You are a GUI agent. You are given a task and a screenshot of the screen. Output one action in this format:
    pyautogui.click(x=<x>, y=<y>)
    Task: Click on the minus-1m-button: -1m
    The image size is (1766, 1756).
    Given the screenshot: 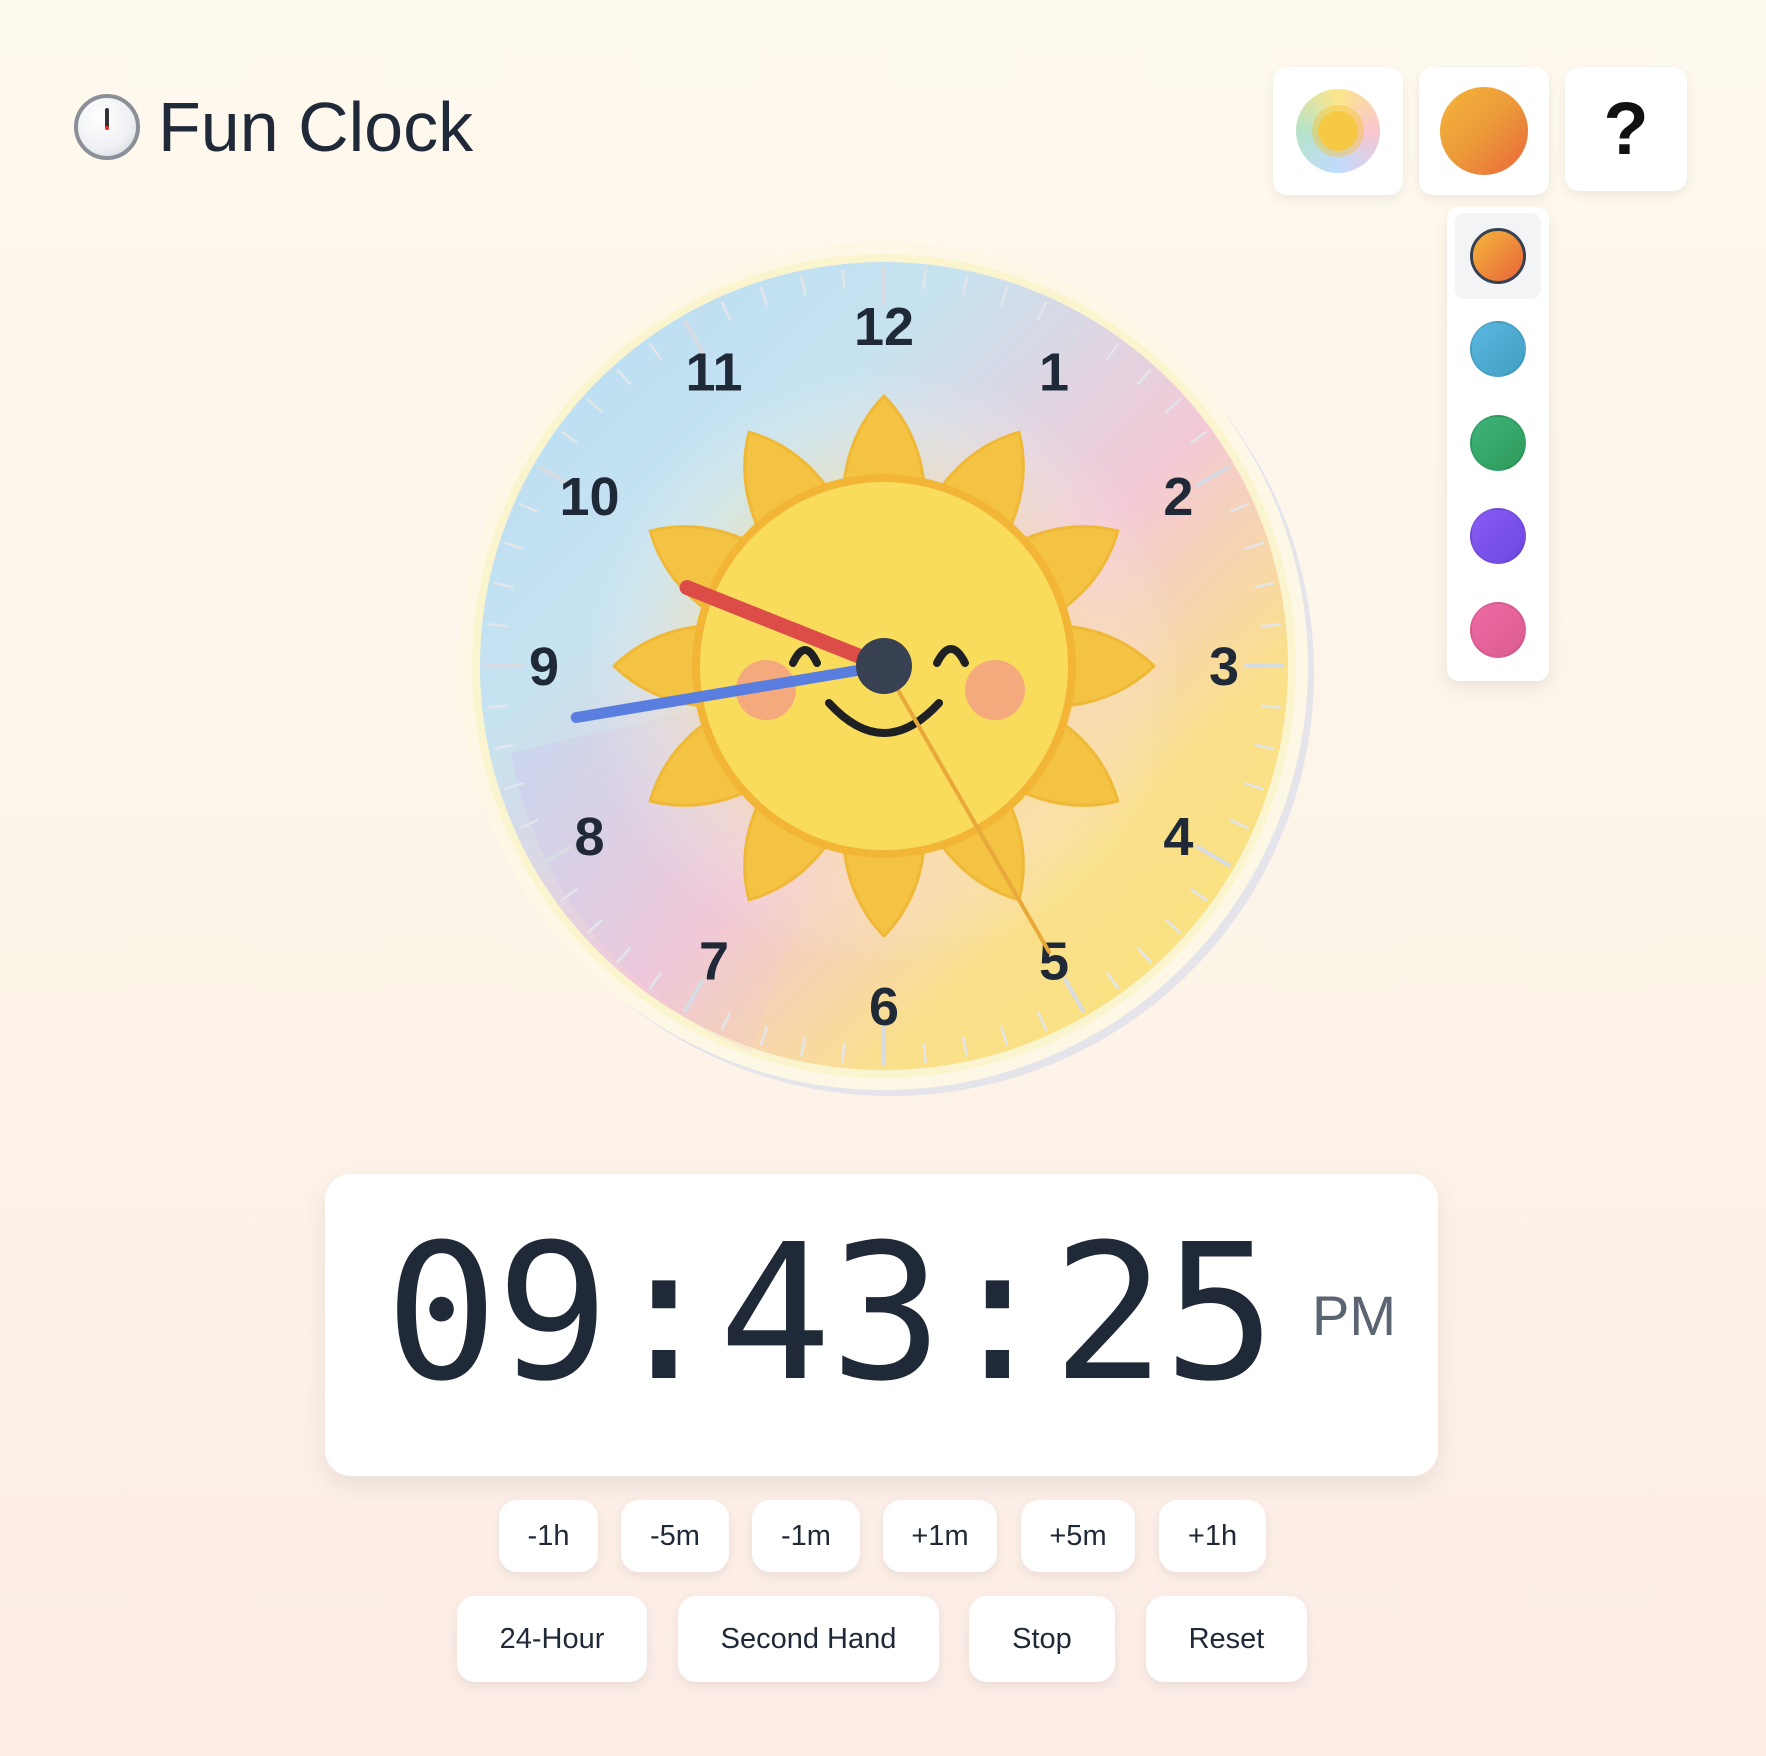 What is the action you would take?
    pyautogui.click(x=806, y=1536)
    